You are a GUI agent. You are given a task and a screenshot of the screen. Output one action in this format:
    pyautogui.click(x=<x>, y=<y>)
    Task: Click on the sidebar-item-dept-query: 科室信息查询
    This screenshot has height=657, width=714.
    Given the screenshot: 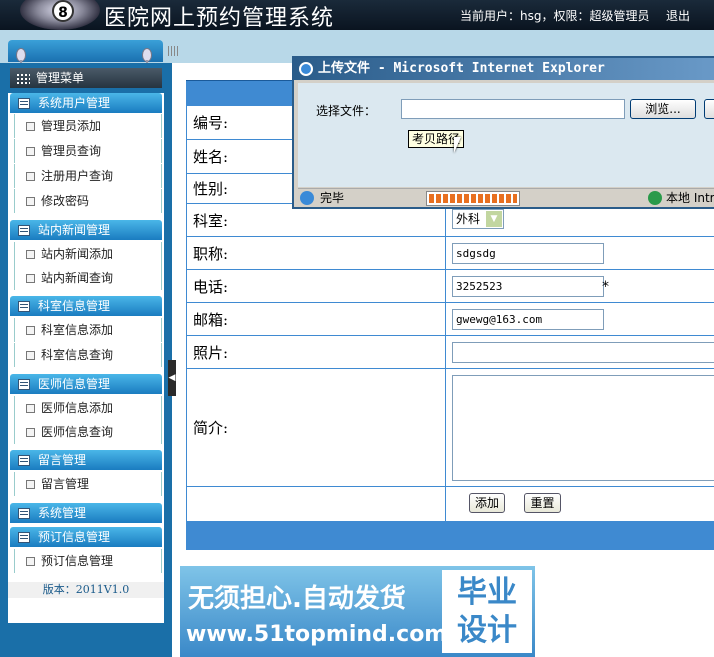 What is the action you would take?
    pyautogui.click(x=88, y=355)
    